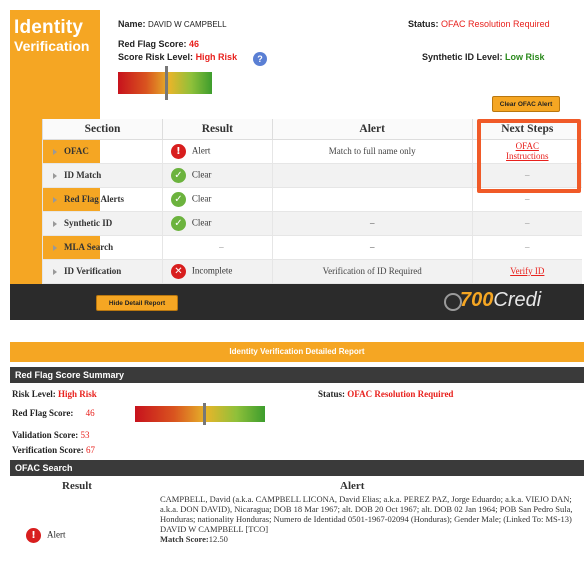 Image resolution: width=584 pixels, height=565 pixels. I want to click on risk-level-label: Score Risk Level:, so click(156, 57).